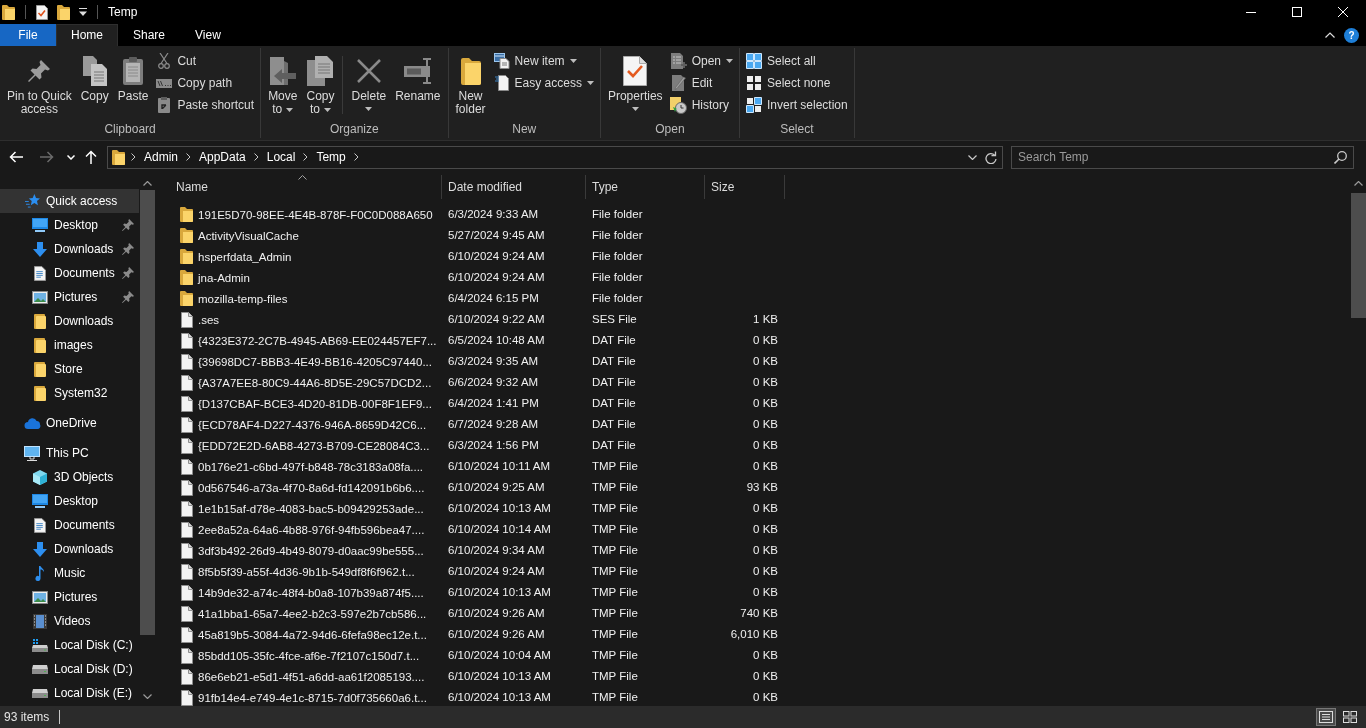 This screenshot has height=728, width=1366. I want to click on large-icons-view-button, so click(1350, 717).